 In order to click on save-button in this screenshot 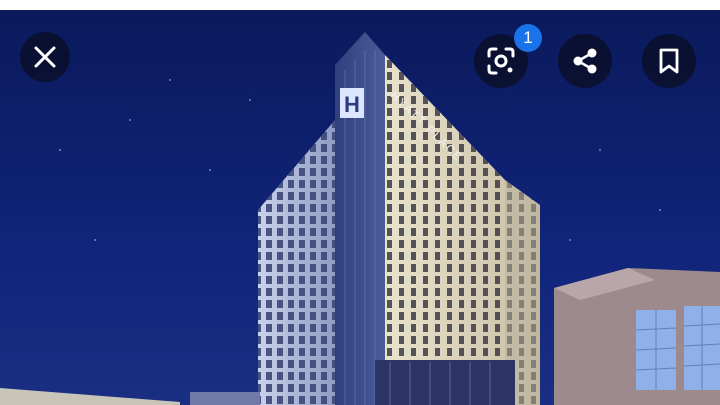, I will do `click(669, 61)`.